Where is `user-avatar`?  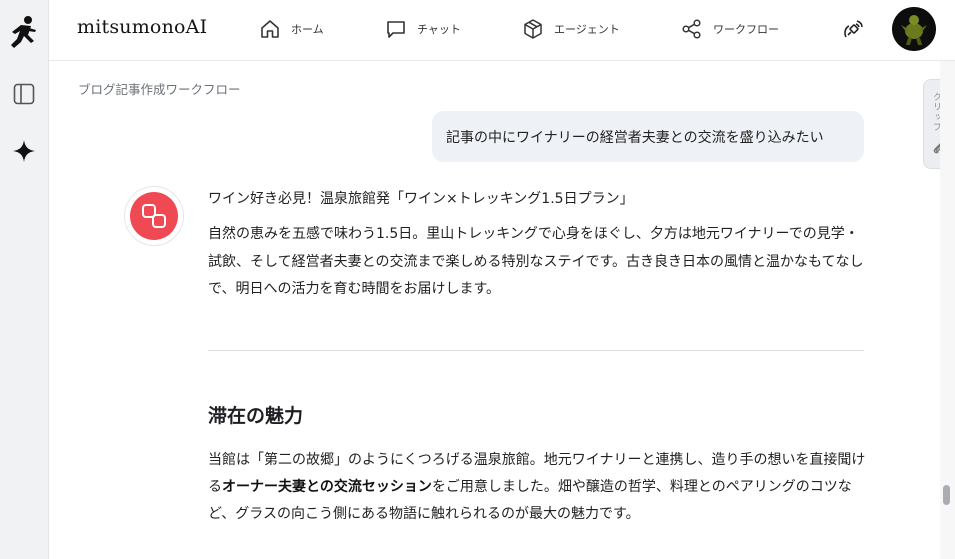
user-avatar is located at coordinates (914, 29).